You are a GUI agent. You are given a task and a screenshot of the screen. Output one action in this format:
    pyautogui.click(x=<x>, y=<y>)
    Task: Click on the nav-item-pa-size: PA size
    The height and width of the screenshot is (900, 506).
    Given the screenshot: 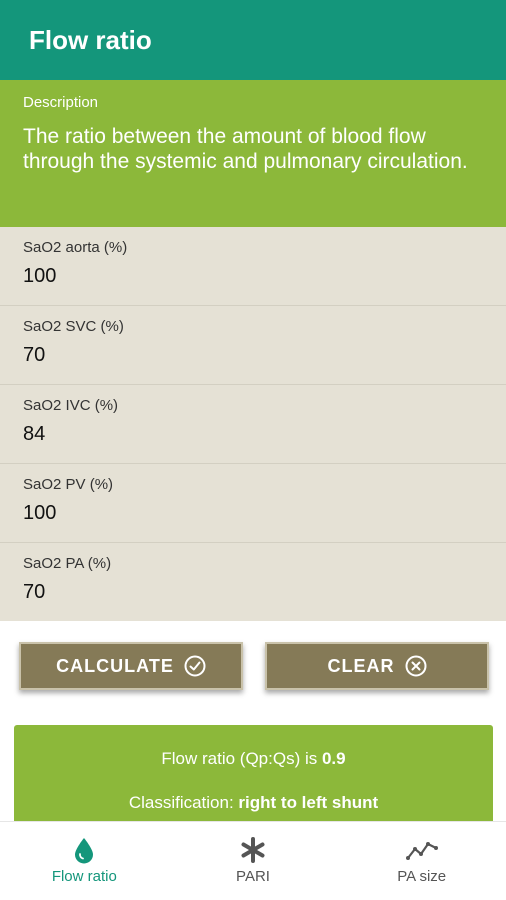 What is the action you would take?
    pyautogui.click(x=421, y=861)
    